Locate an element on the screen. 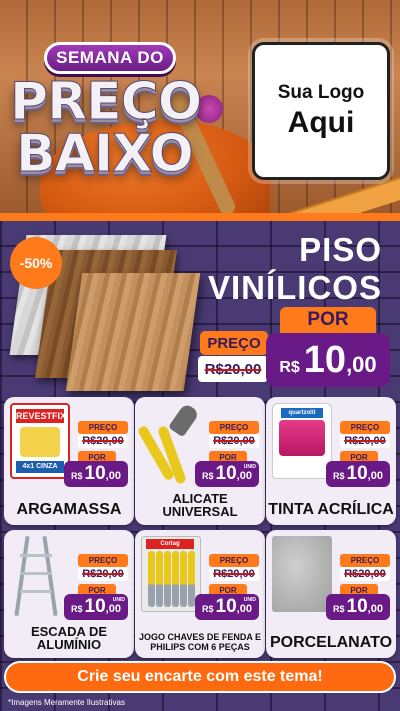 This screenshot has height=711, width=400. promo-title-word-2: BAIXO is located at coordinates (105, 154).